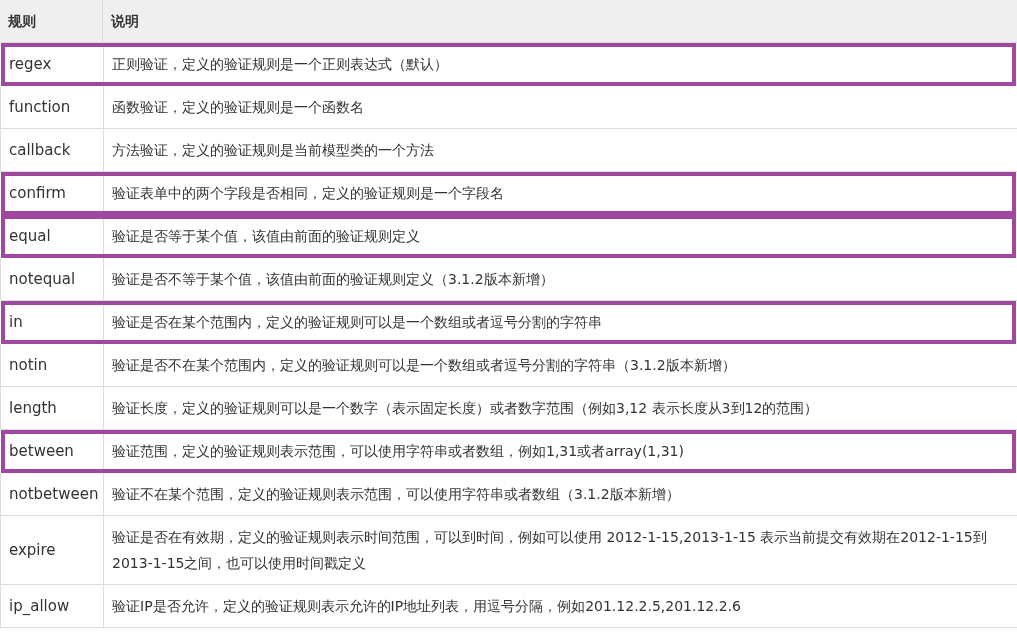 Image resolution: width=1017 pixels, height=633 pixels. Describe the element at coordinates (52, 64) in the screenshot. I see `table-cell: regex` at that location.